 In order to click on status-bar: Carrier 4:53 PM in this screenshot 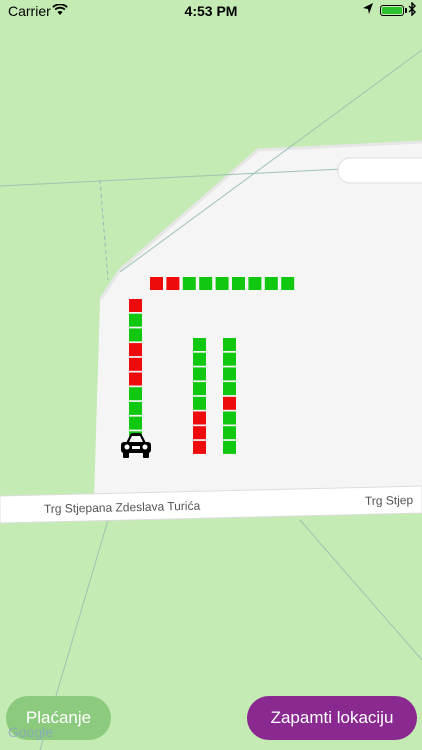, I will do `click(211, 11)`.